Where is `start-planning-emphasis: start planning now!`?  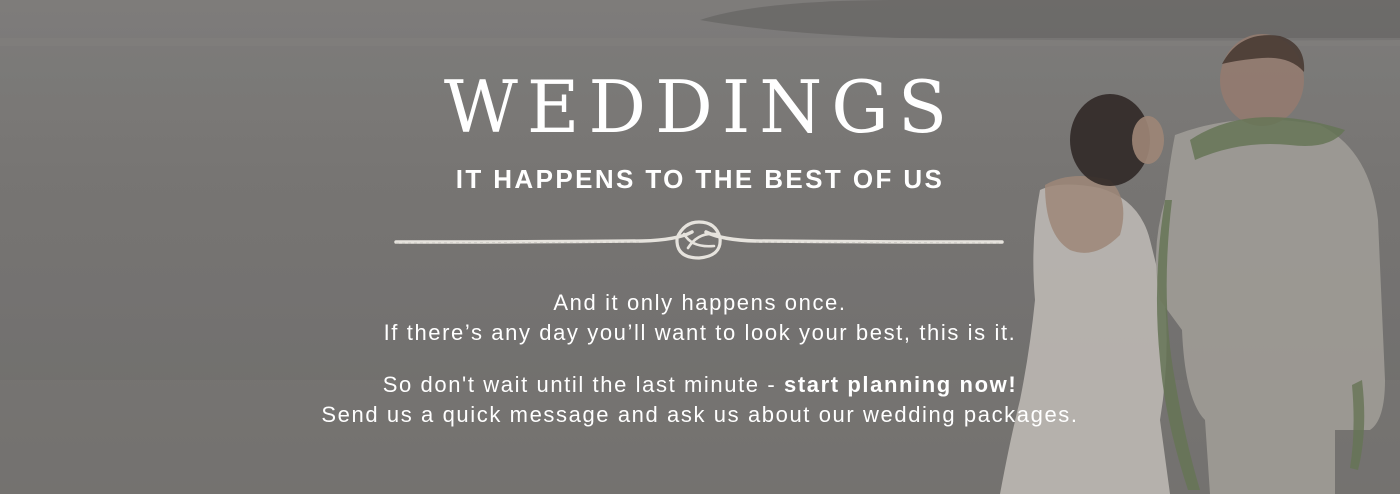 start-planning-emphasis: start planning now! is located at coordinates (901, 384).